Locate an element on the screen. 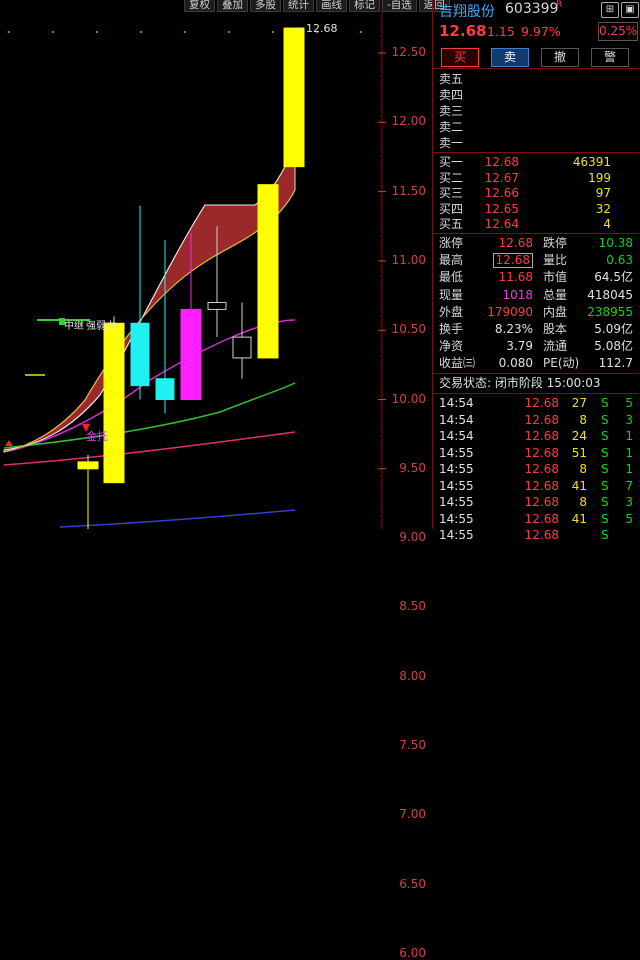  price-change-pct: 9.97% is located at coordinates (541, 31).